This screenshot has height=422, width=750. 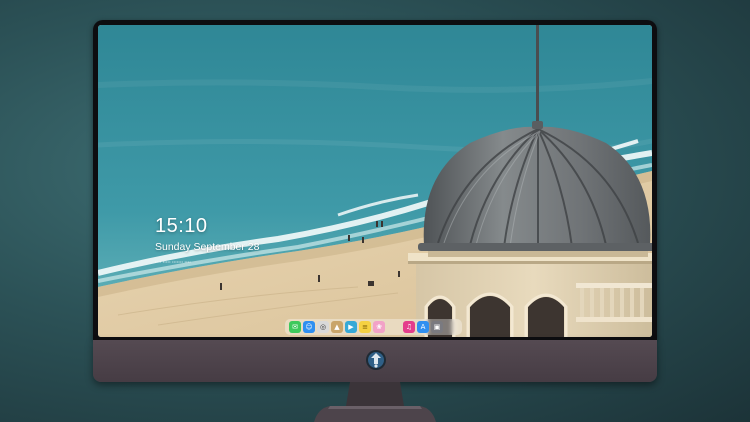 I want to click on photos-icon: ❀, so click(x=379, y=327).